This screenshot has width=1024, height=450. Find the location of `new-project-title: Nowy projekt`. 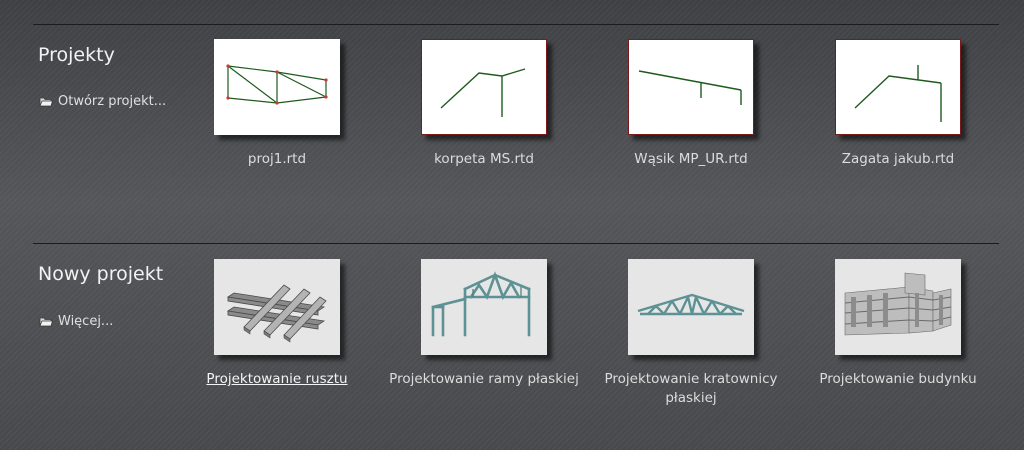

new-project-title: Nowy projekt is located at coordinates (101, 274).